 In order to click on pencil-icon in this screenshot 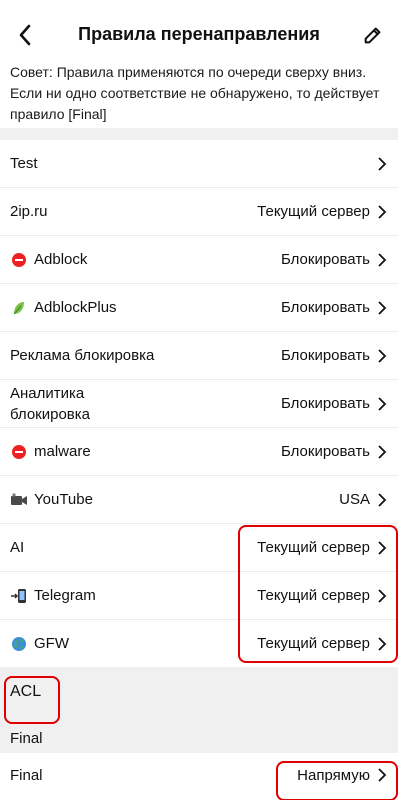, I will do `click(372, 35)`.